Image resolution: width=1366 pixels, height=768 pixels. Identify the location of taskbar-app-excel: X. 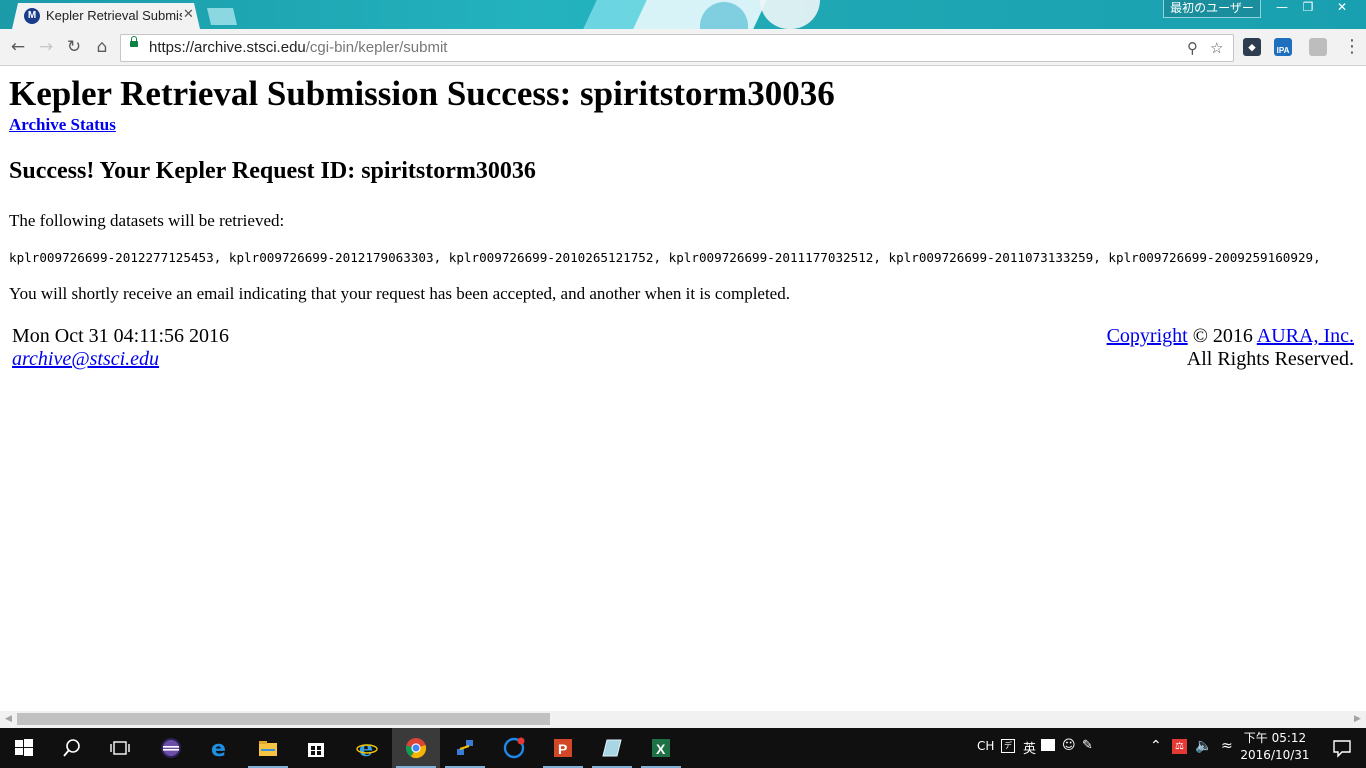
(661, 748).